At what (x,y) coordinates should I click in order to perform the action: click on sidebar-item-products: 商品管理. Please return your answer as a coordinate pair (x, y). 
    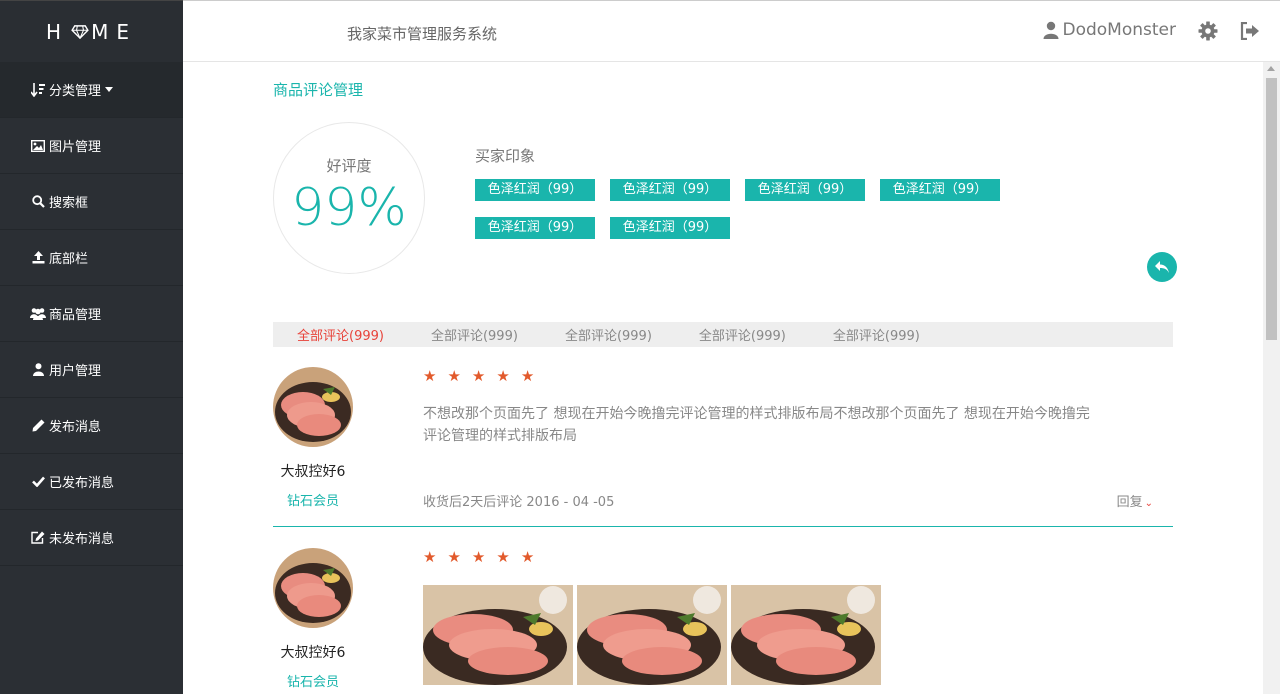
    Looking at the image, I should click on (91, 314).